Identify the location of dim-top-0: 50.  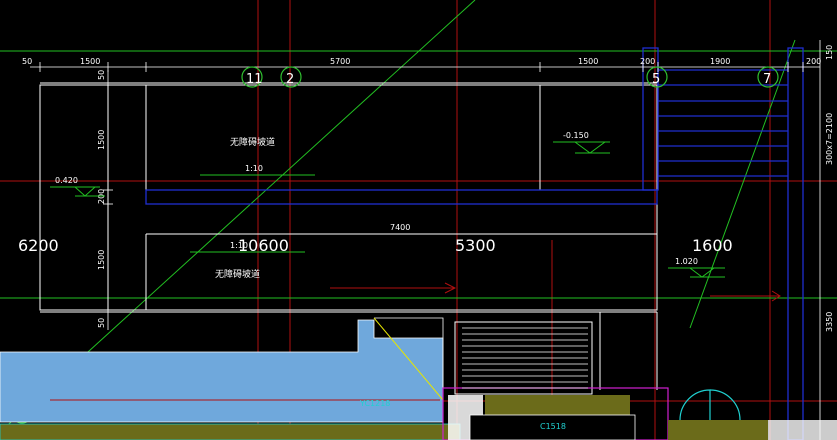
(27, 61).